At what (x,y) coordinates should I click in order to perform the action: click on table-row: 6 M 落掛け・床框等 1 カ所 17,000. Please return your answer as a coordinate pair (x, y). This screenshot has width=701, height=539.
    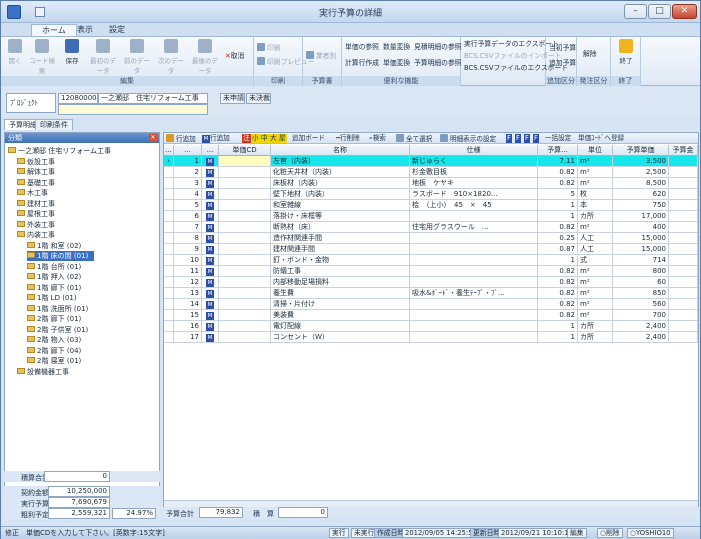
    Looking at the image, I should click on (431, 216).